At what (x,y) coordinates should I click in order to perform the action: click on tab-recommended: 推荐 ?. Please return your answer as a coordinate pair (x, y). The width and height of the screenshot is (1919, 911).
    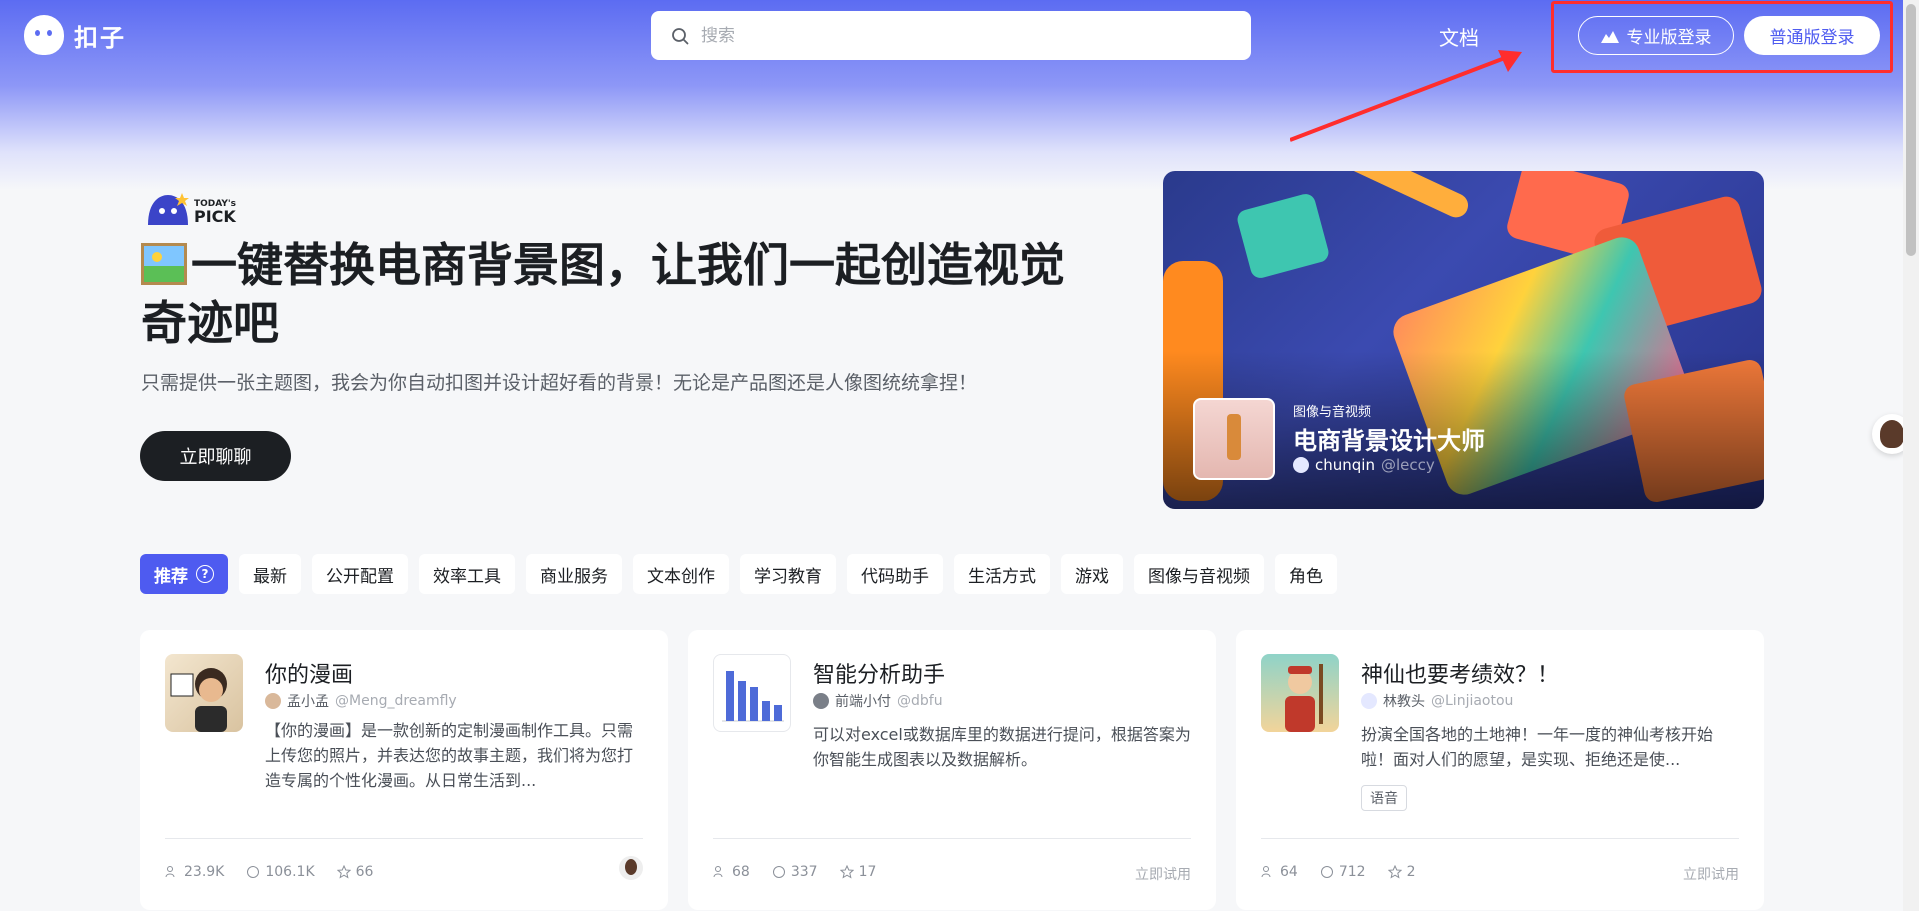
    Looking at the image, I should click on (184, 574).